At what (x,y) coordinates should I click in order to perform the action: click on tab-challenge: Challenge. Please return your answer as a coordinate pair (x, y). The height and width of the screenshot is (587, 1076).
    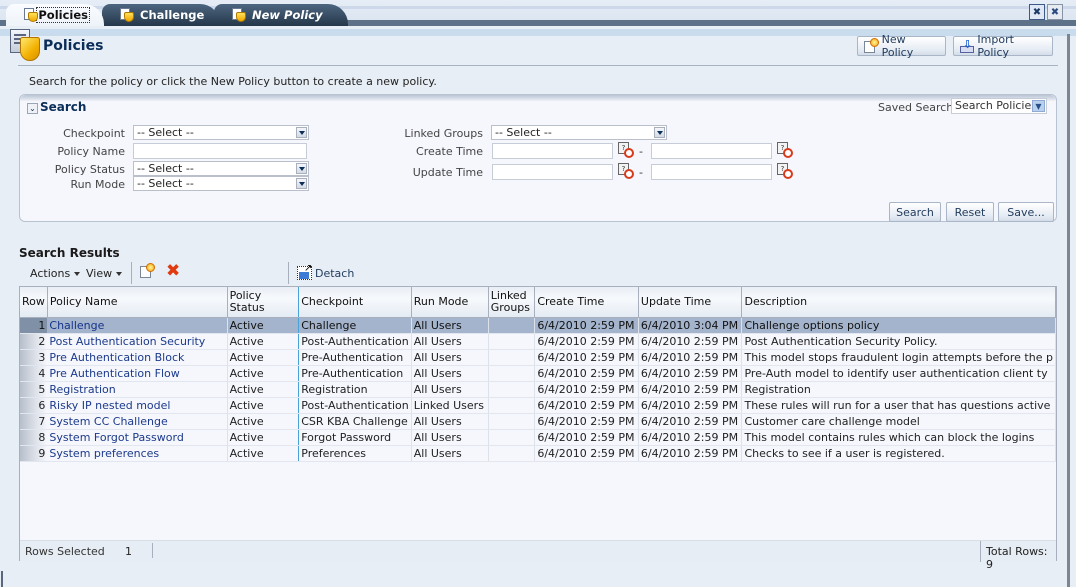
    Looking at the image, I should click on (161, 15).